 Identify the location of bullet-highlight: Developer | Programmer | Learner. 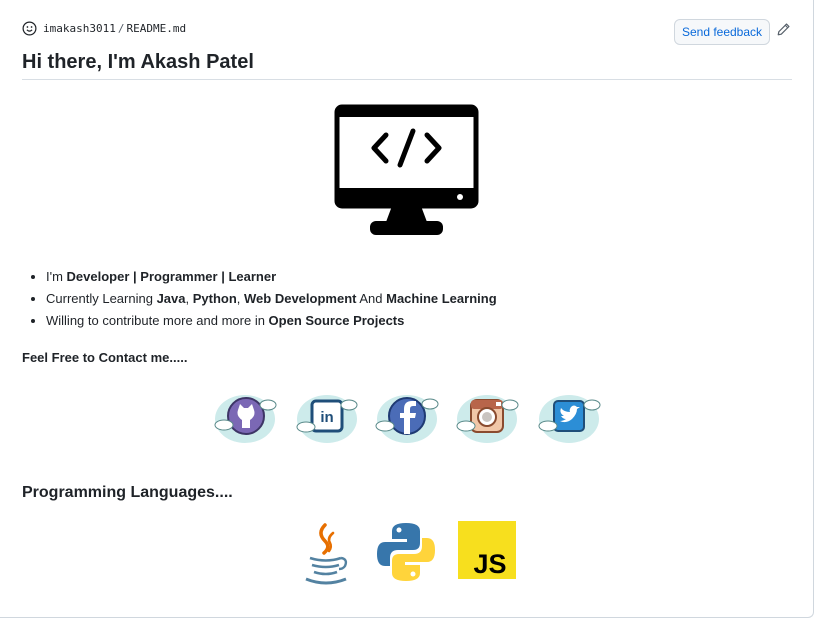
(171, 276).